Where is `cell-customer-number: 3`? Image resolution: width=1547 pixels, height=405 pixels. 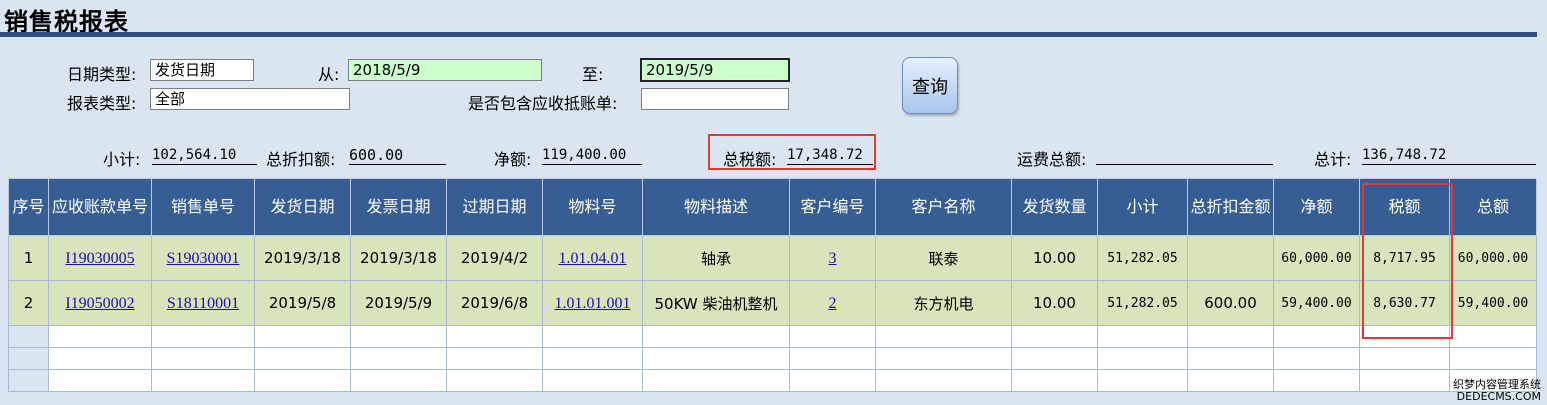
cell-customer-number: 3 is located at coordinates (832, 258).